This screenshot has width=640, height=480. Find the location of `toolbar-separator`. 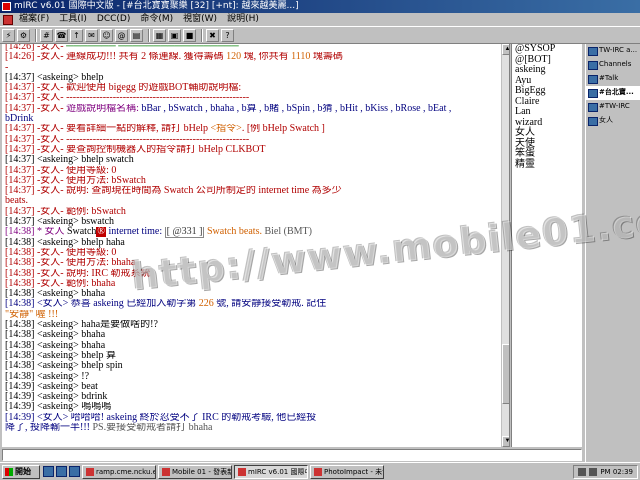

toolbar-separator is located at coordinates (202, 35).